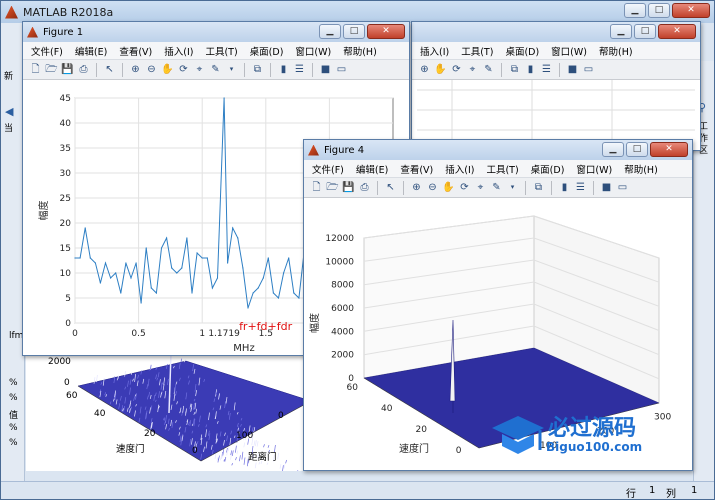 This screenshot has width=715, height=500. What do you see at coordinates (659, 10) in the screenshot?
I see `maximize-button: □` at bounding box center [659, 10].